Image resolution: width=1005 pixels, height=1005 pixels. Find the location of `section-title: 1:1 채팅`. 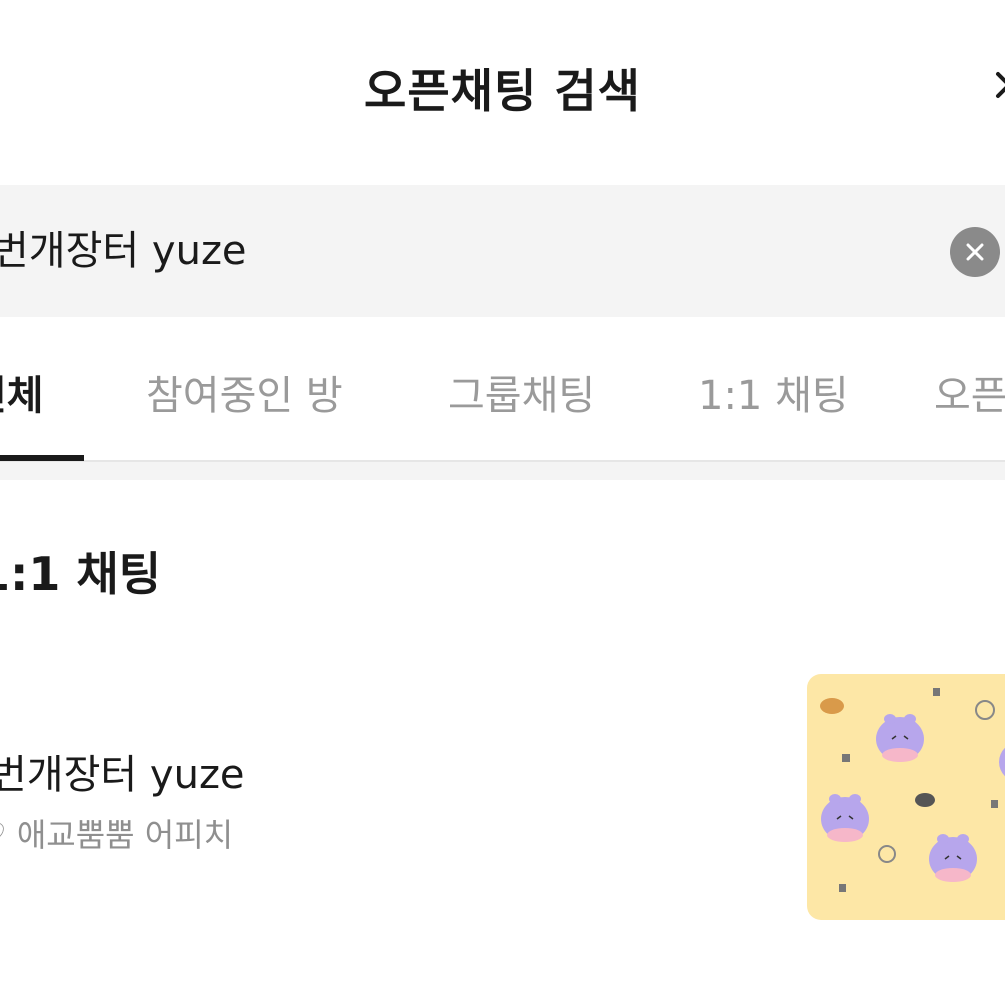

section-title: 1:1 채팅 is located at coordinates (81, 574).